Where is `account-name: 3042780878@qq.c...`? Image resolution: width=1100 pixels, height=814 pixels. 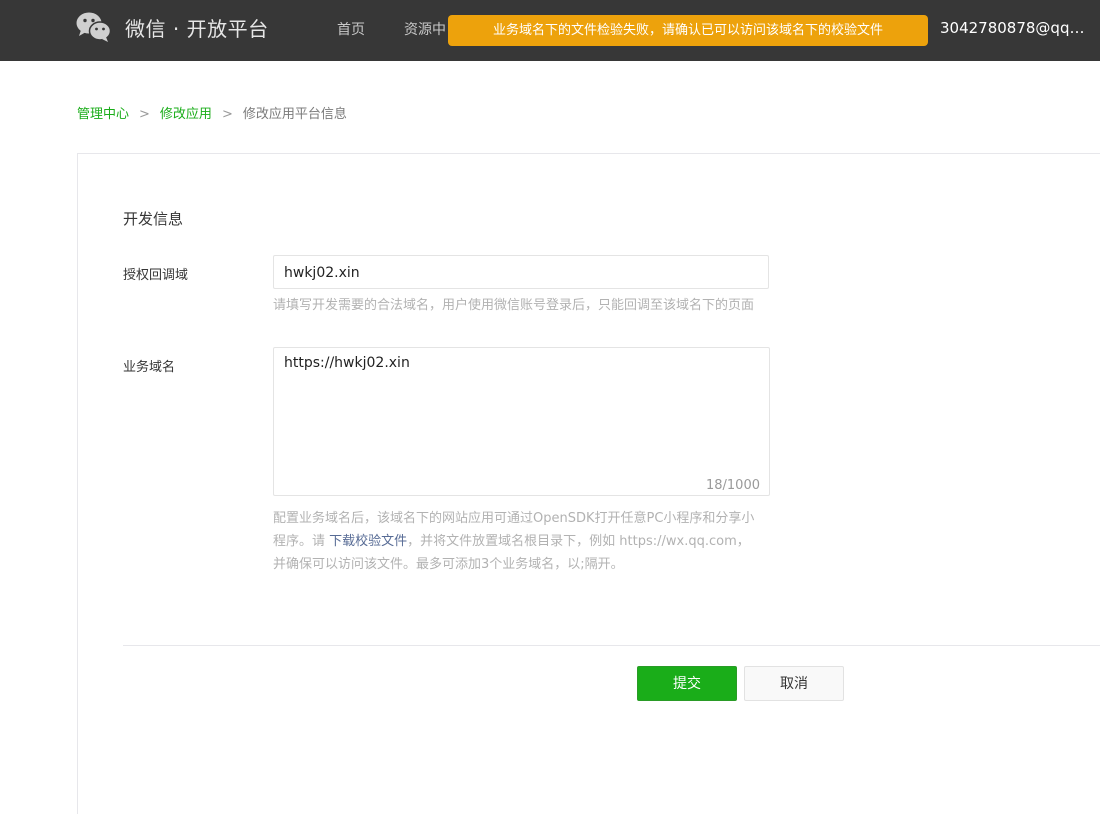
account-name: 3042780878@qq.c... is located at coordinates (1012, 28).